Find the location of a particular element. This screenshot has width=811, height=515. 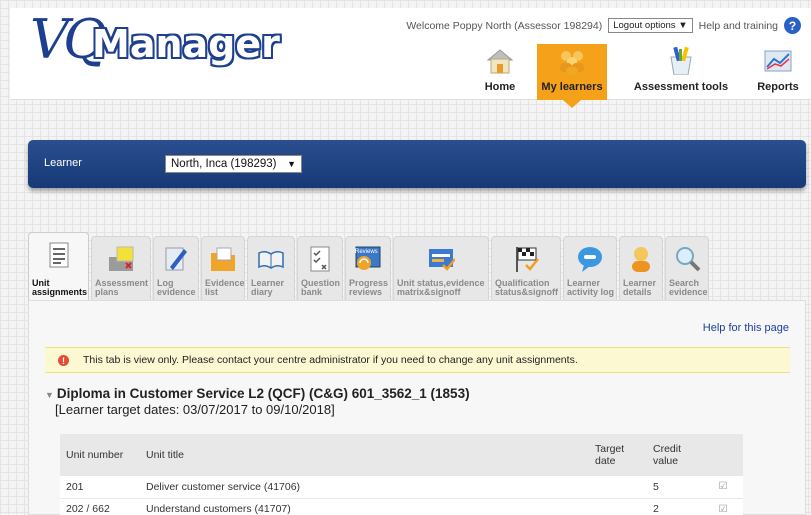

col-target-date: Target date is located at coordinates (618, 455).